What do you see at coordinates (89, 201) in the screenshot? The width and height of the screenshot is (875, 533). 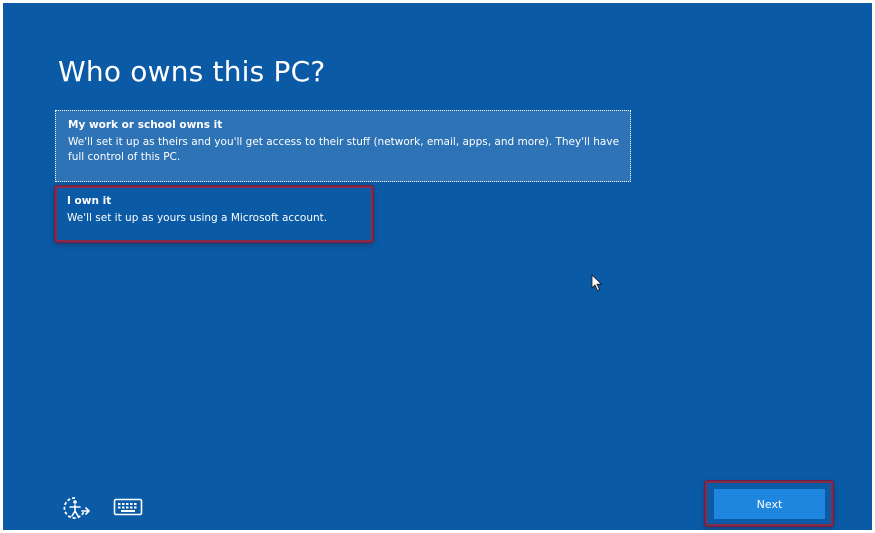 I see `option-own-title: I own it` at bounding box center [89, 201].